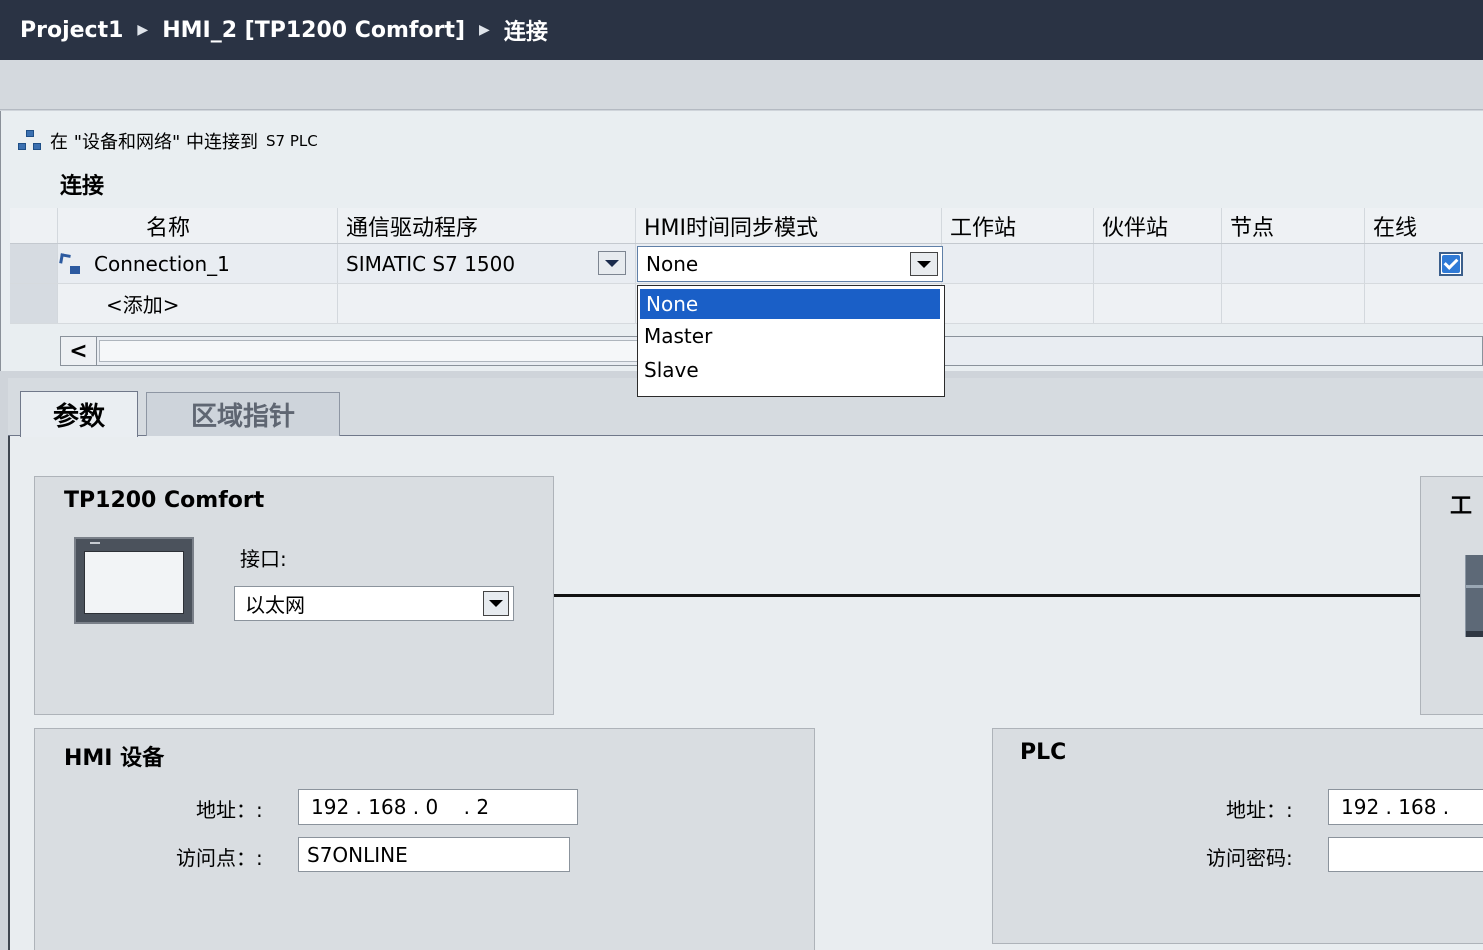 This screenshot has width=1483, height=950. Describe the element at coordinates (1259, 810) in the screenshot. I see `plc-address-label: 地址：:` at that location.